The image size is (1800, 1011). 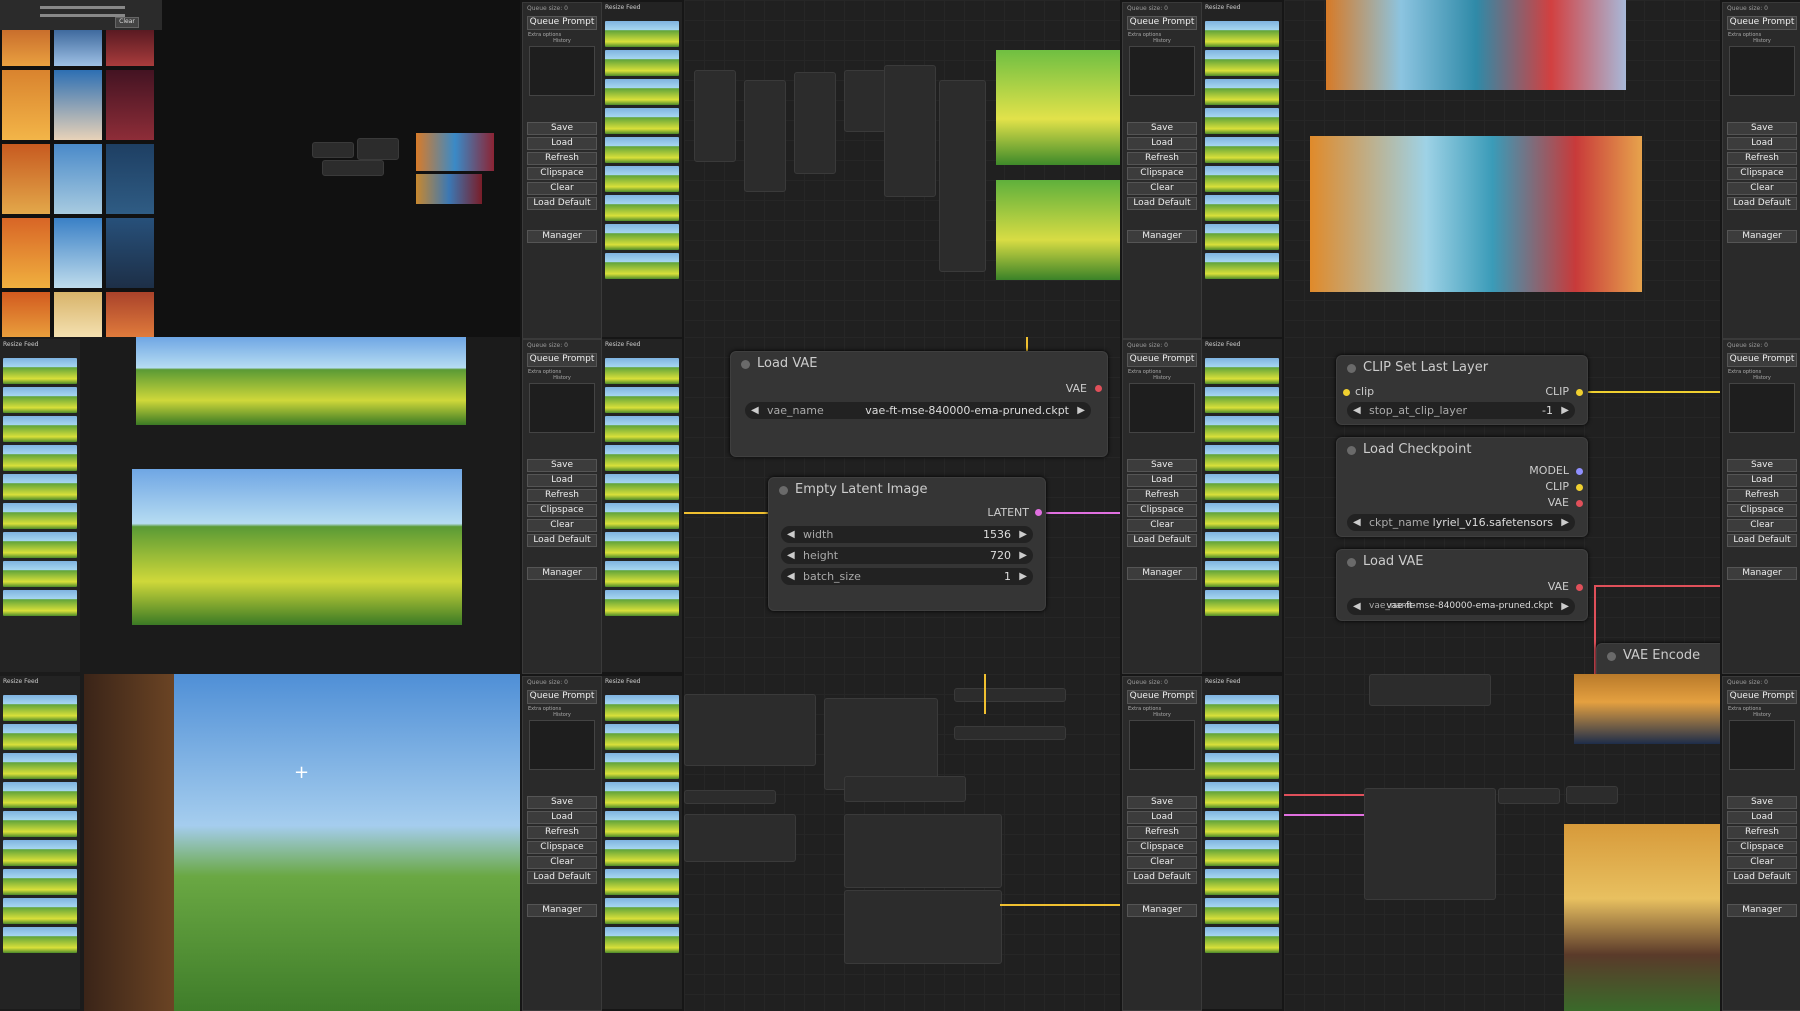 What do you see at coordinates (1529, 796) in the screenshot?
I see `vae-decode-node` at bounding box center [1529, 796].